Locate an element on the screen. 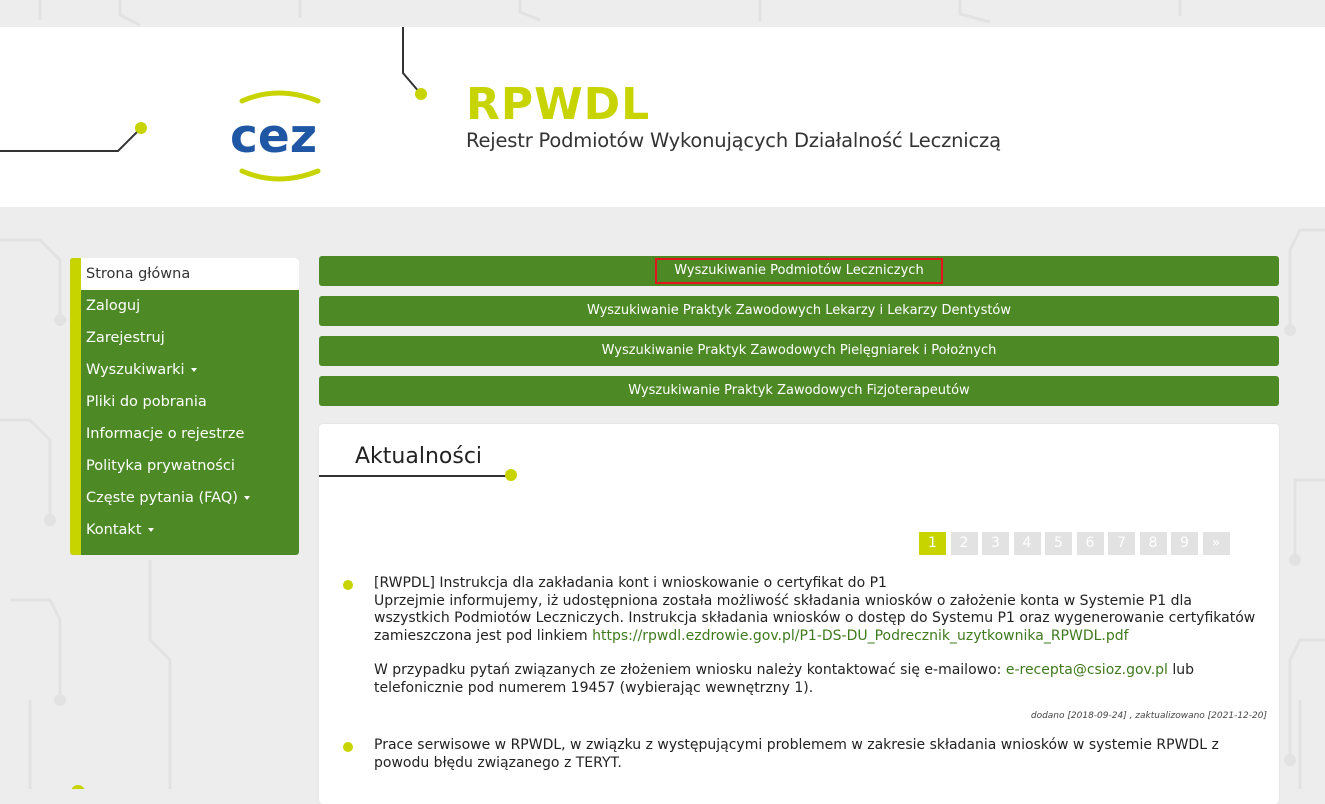 This screenshot has width=1325, height=804. sidebar-item-registry-info: Informacje o rejestrze is located at coordinates (184, 434).